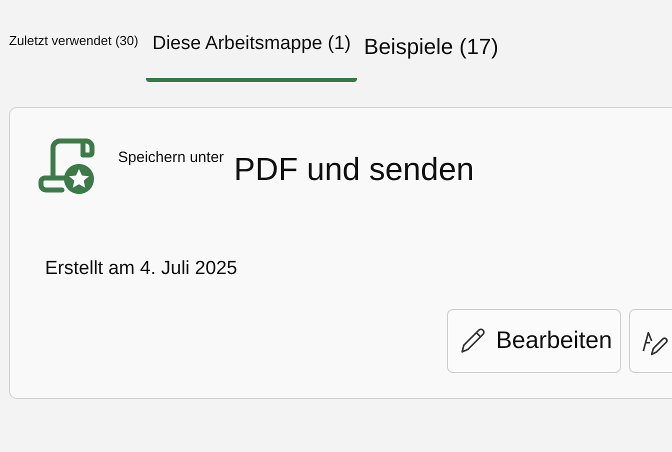 The image size is (672, 452). Describe the element at coordinates (354, 169) in the screenshot. I see `template-title: PDF und senden` at that location.